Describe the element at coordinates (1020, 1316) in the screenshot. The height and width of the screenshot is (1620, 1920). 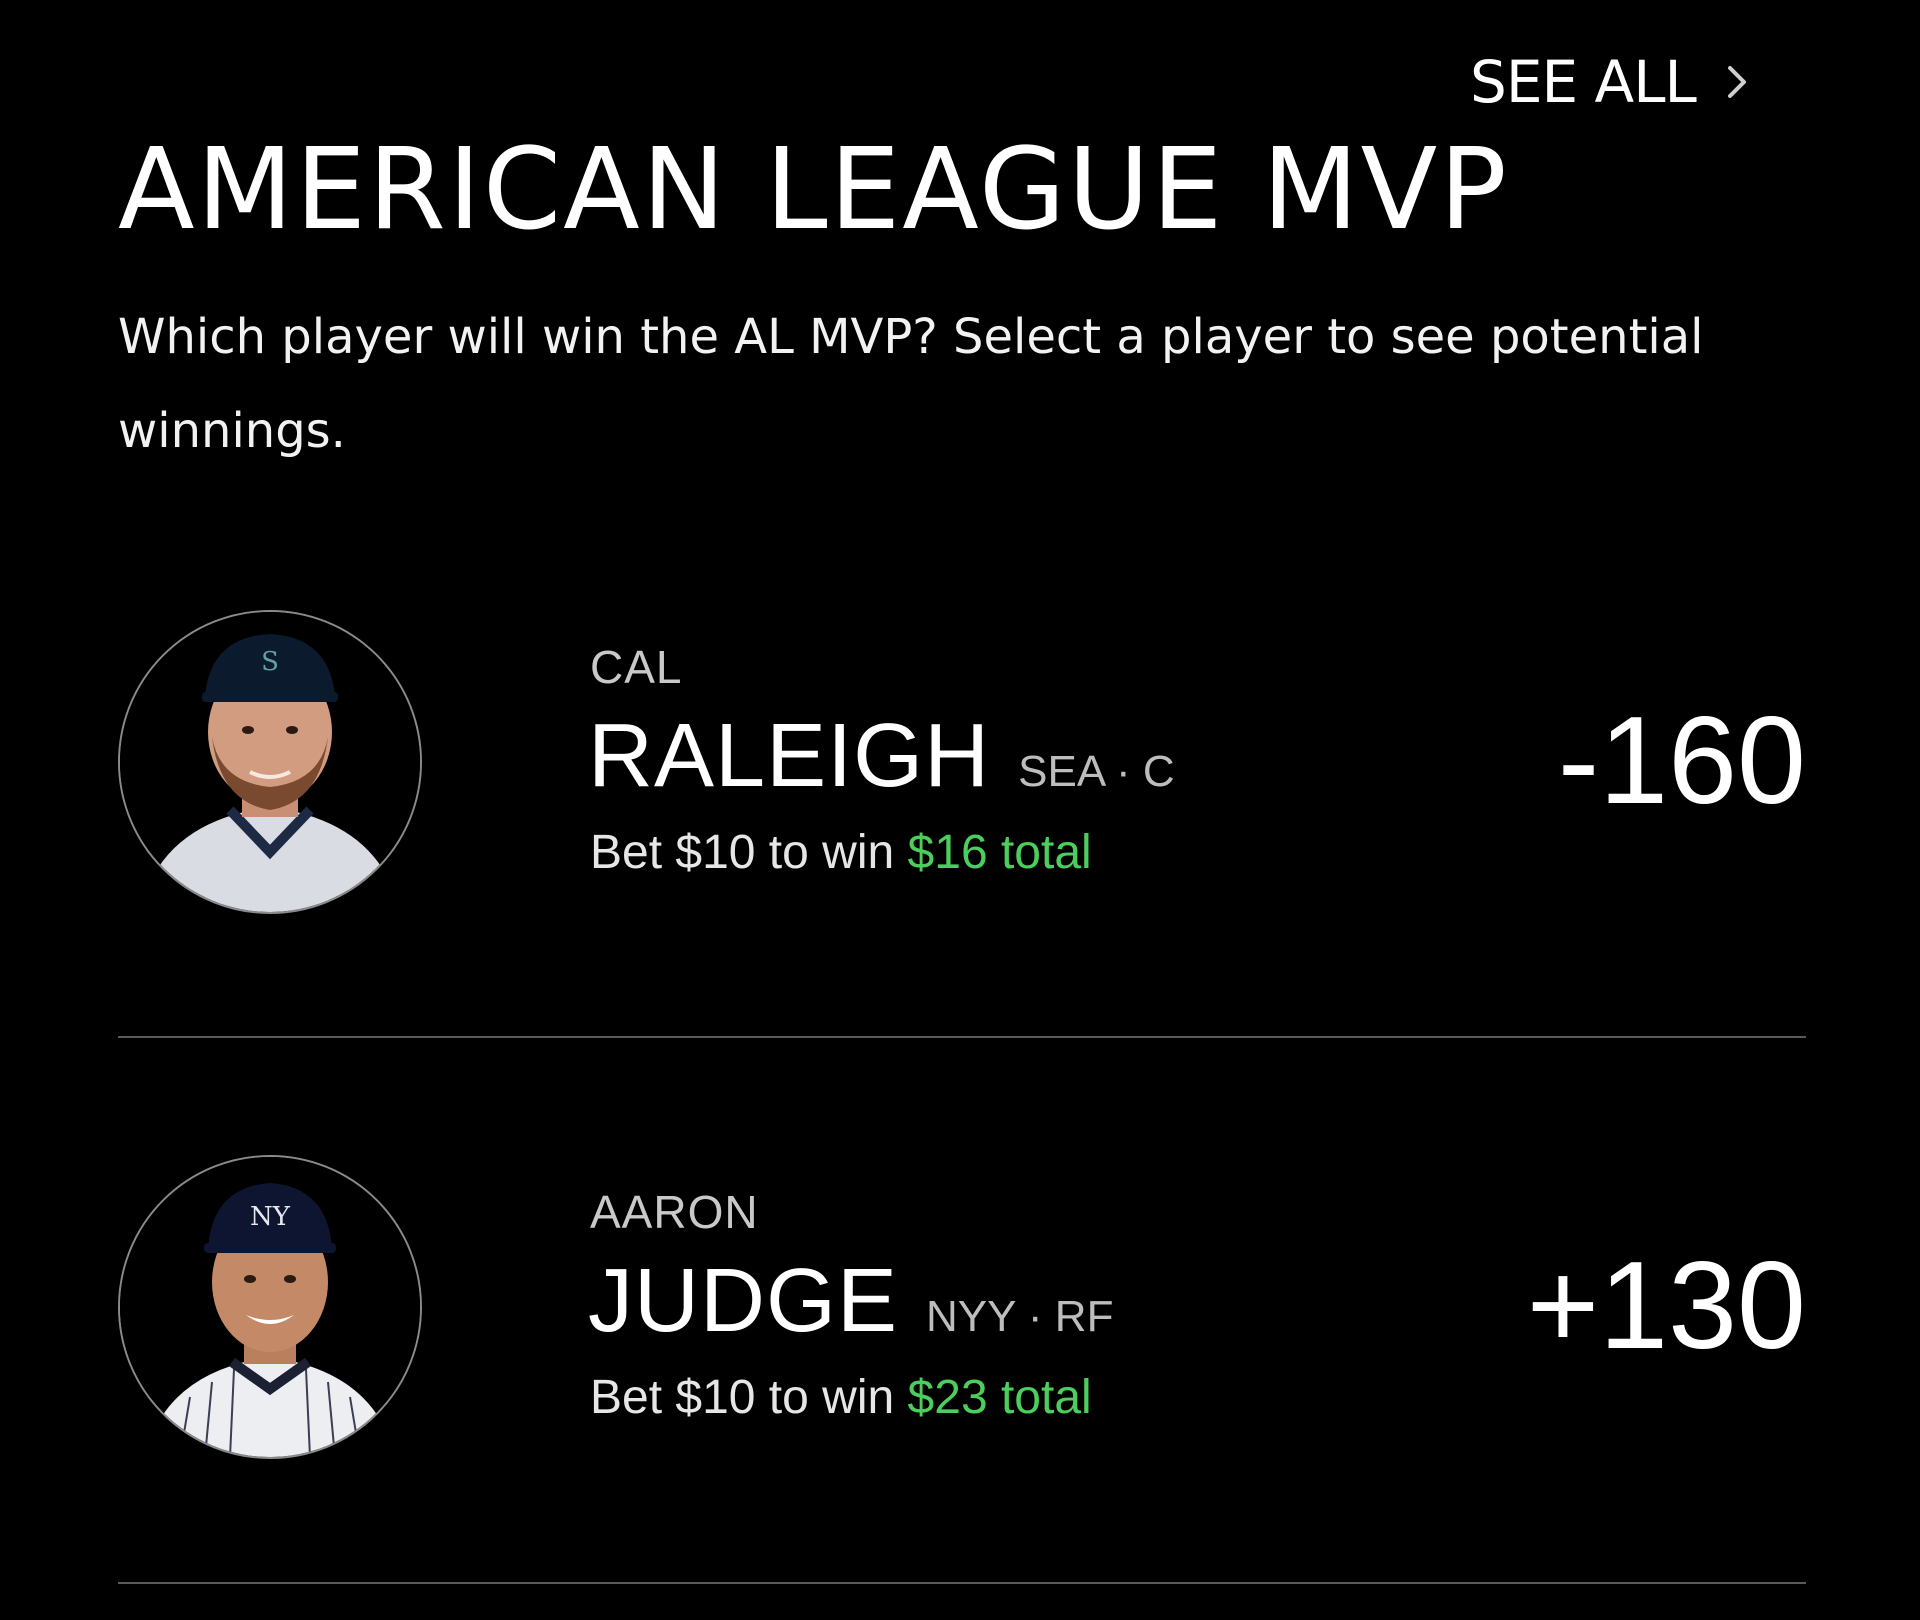
I see `player-team-position: NYY · RF` at that location.